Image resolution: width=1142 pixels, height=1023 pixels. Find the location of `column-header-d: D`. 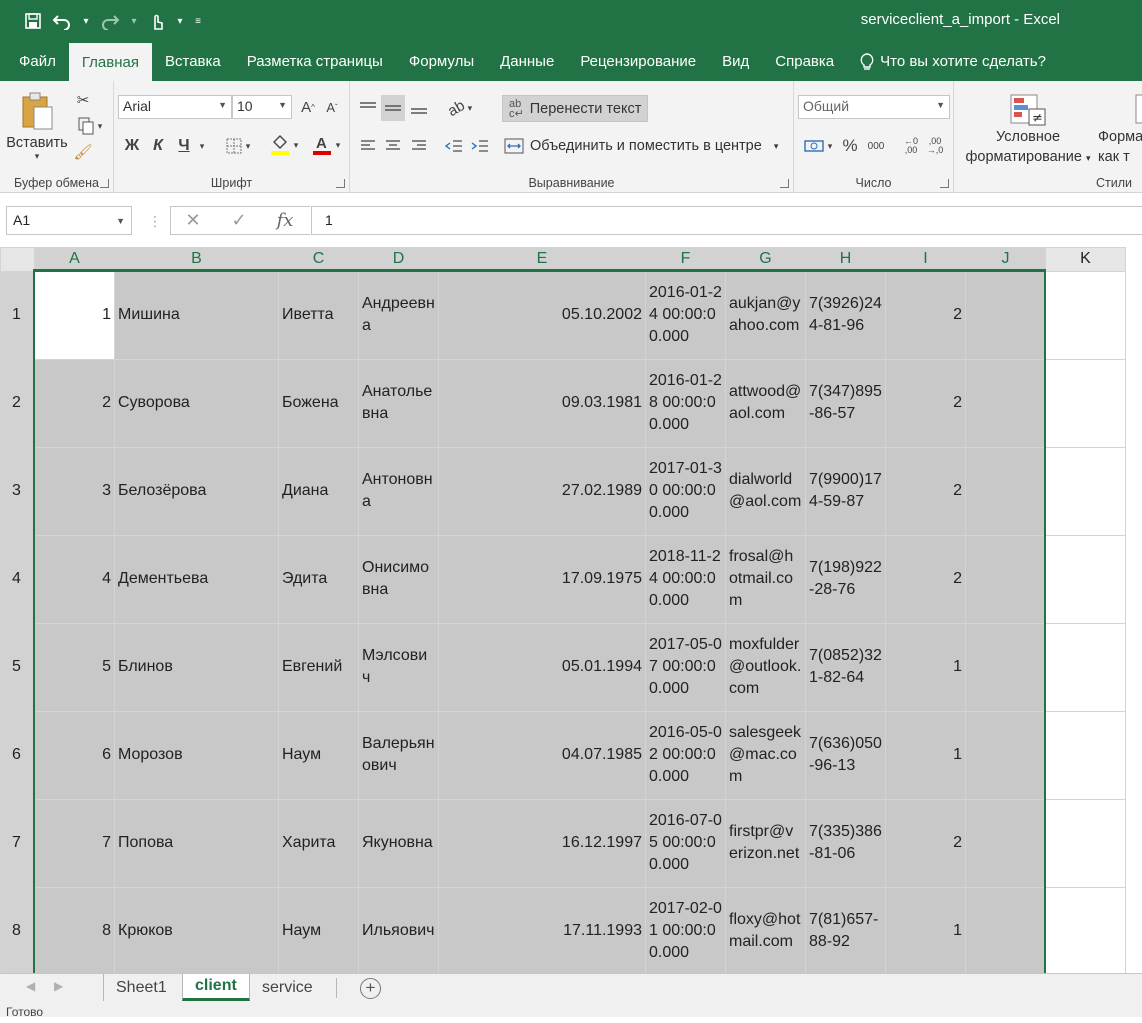

column-header-d: D is located at coordinates (398, 259).